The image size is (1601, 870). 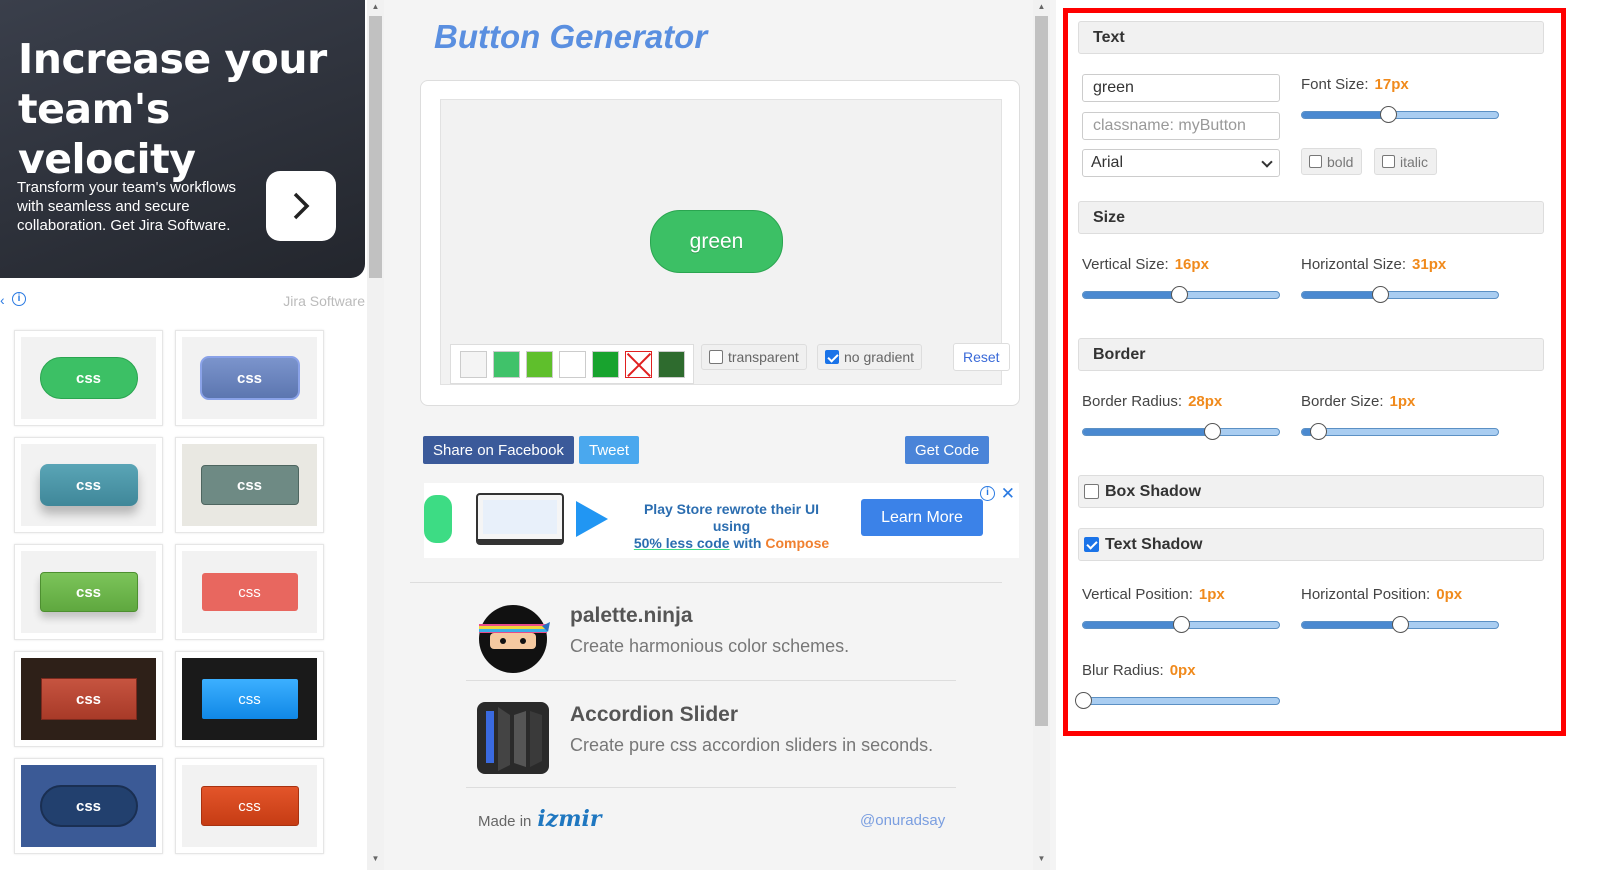 I want to click on ad-arrow-button, so click(x=301, y=206).